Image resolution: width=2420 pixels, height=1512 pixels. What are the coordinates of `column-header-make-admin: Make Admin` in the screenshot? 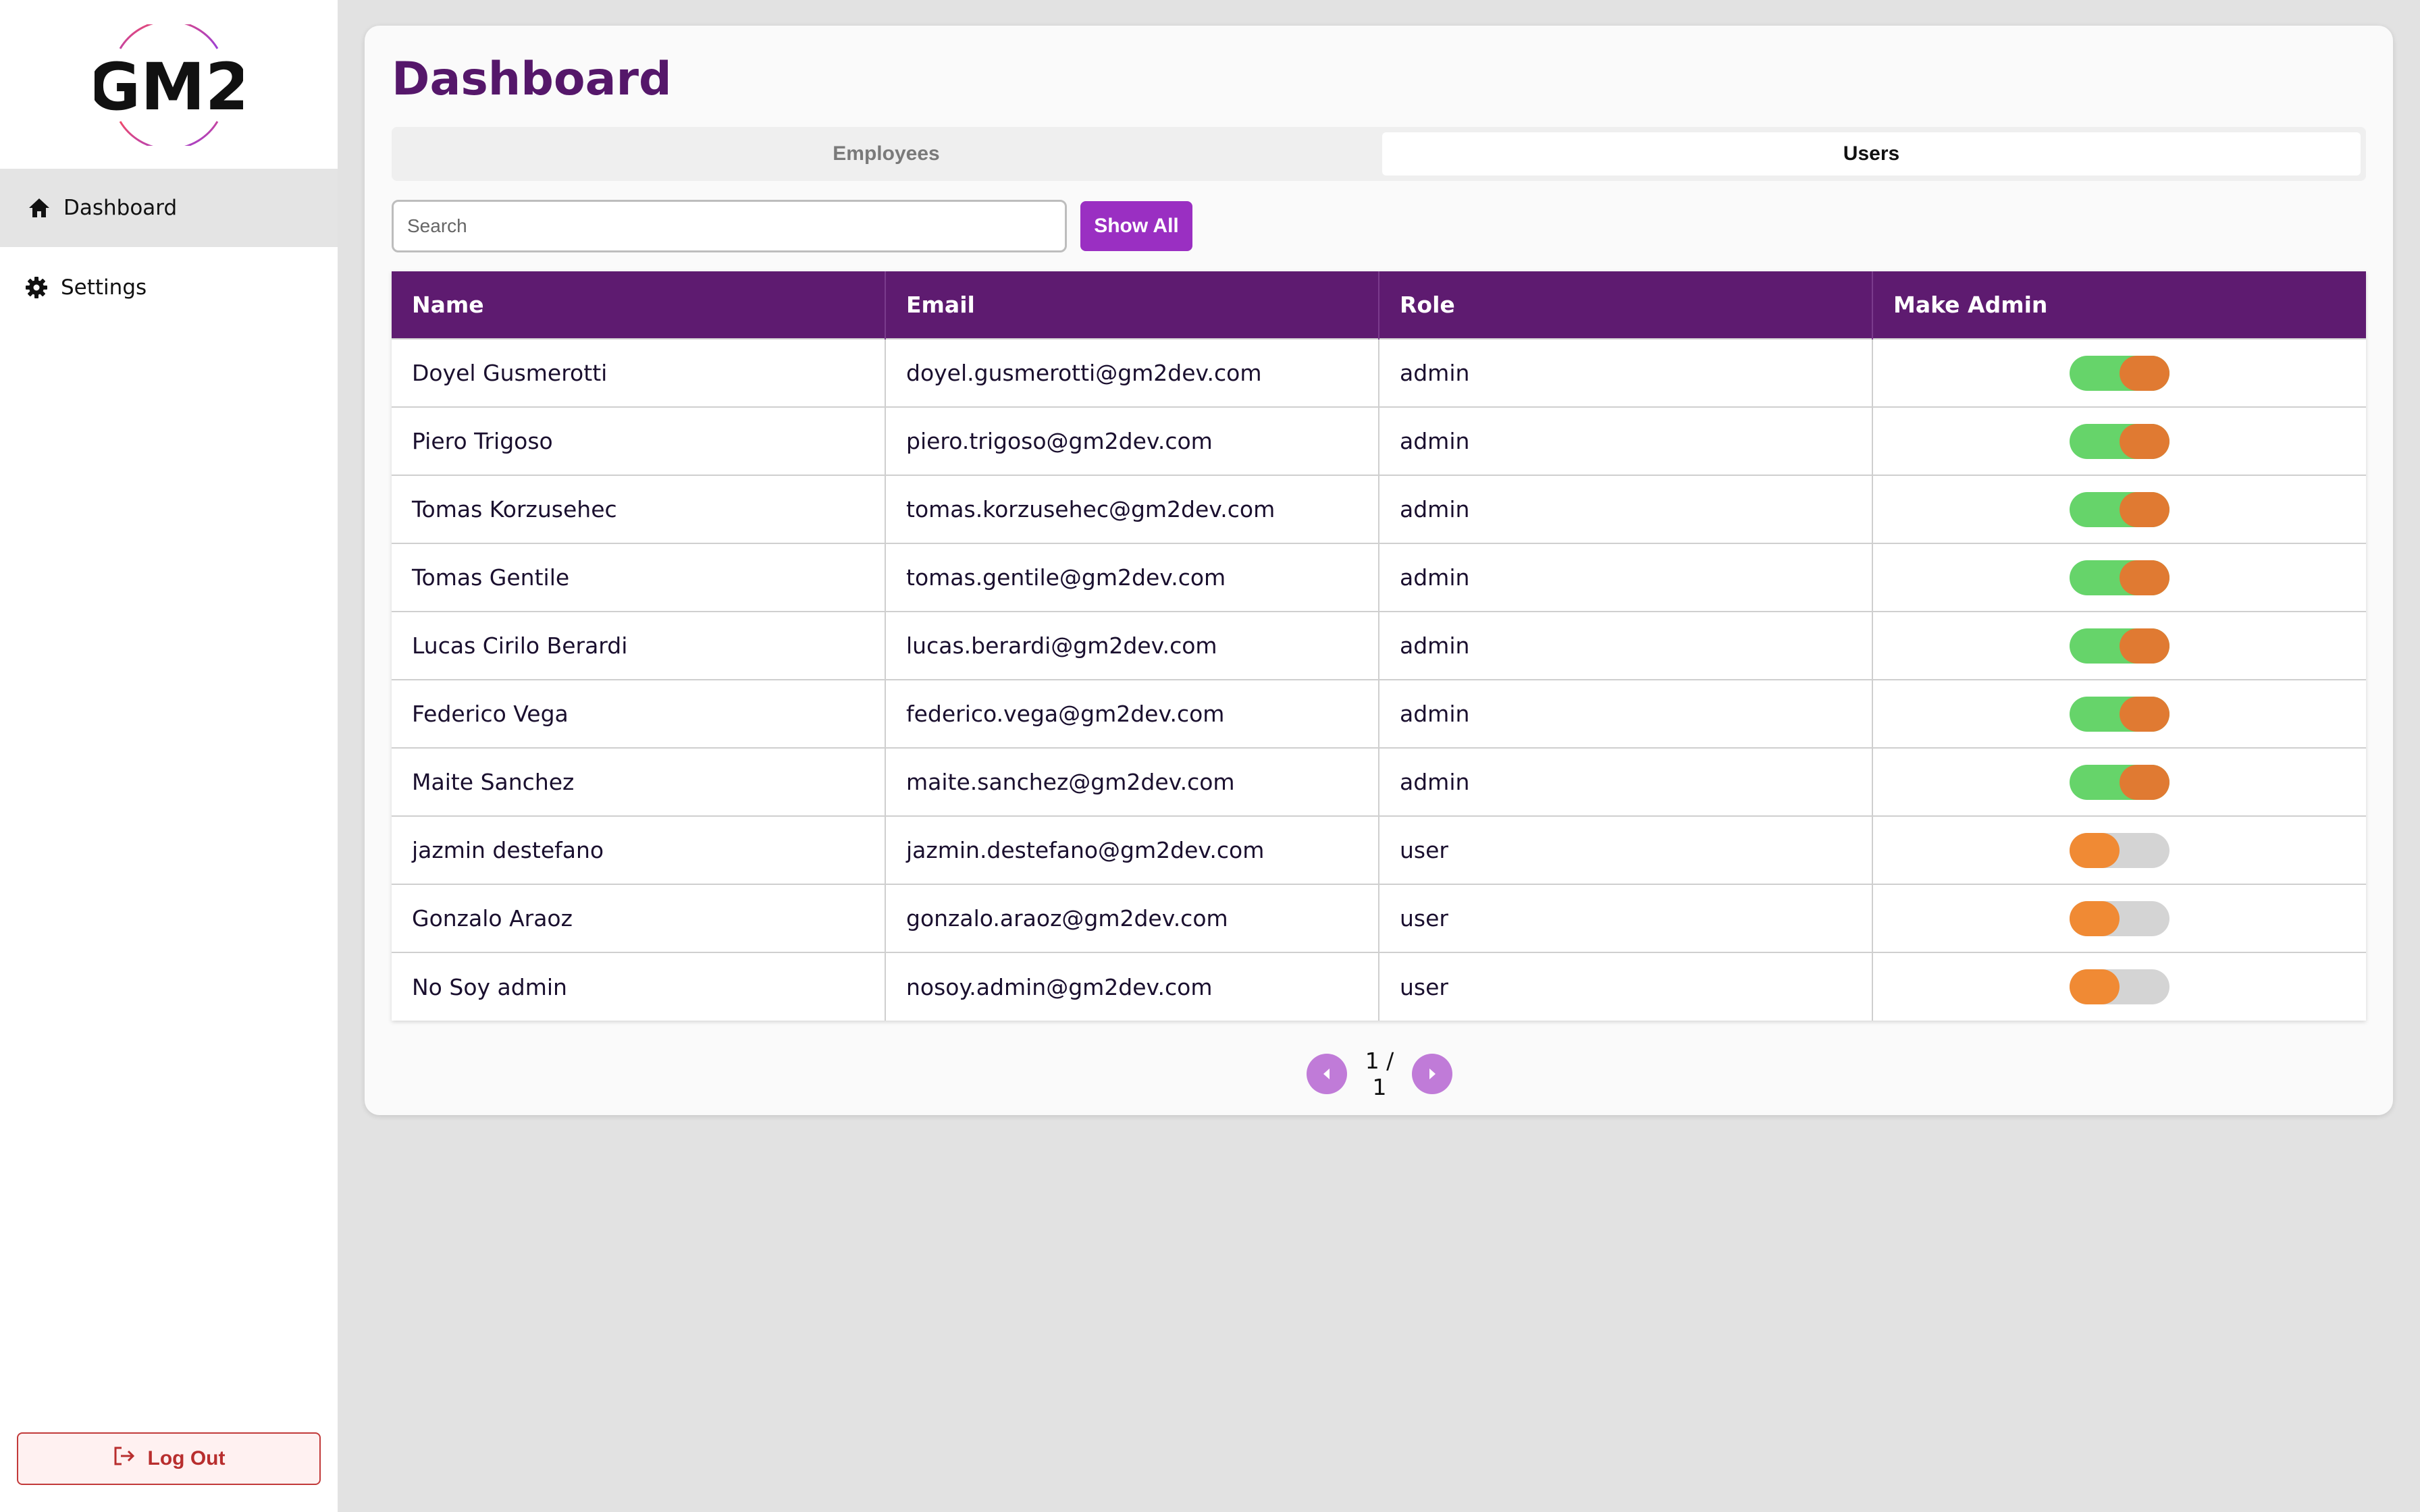 It's located at (2119, 305).